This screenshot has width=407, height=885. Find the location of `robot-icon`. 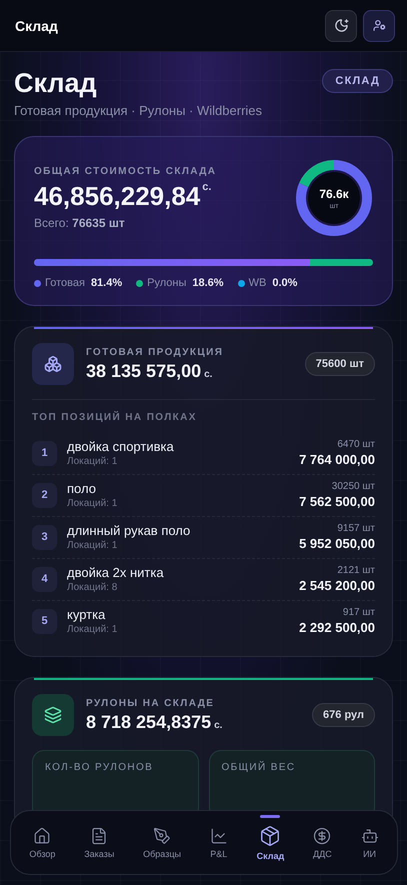

robot-icon is located at coordinates (369, 835).